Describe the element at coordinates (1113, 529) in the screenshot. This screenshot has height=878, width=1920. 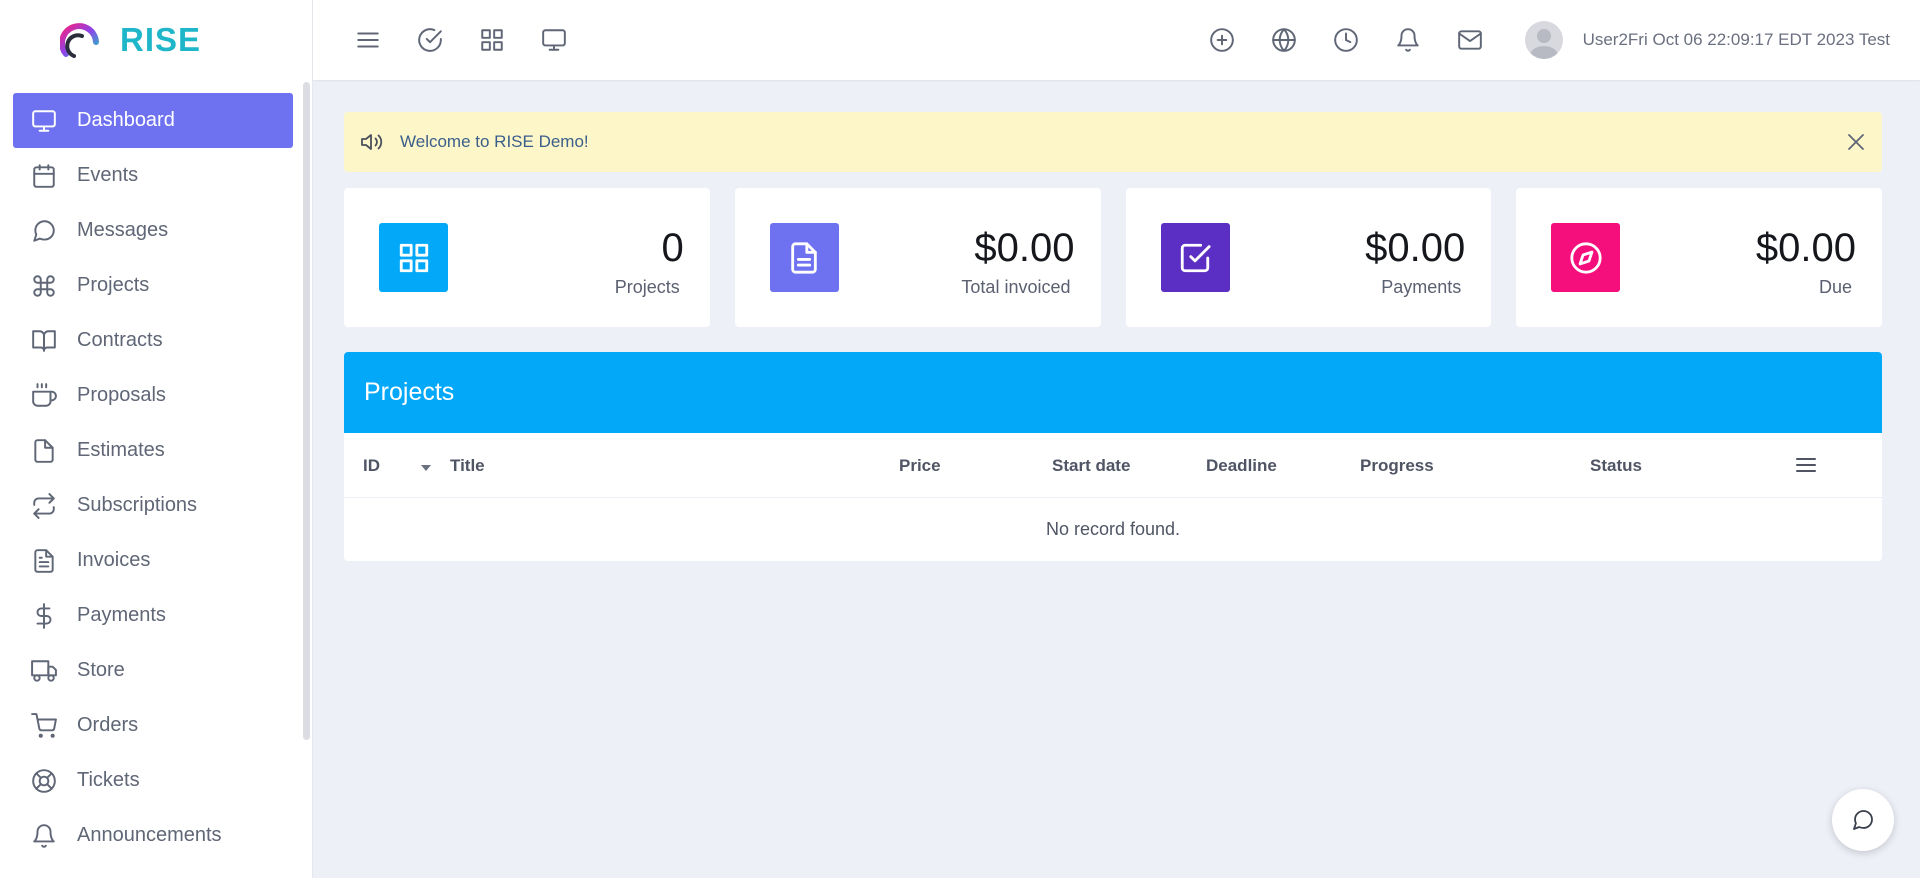
I see `empty-state-text: No record found.` at that location.